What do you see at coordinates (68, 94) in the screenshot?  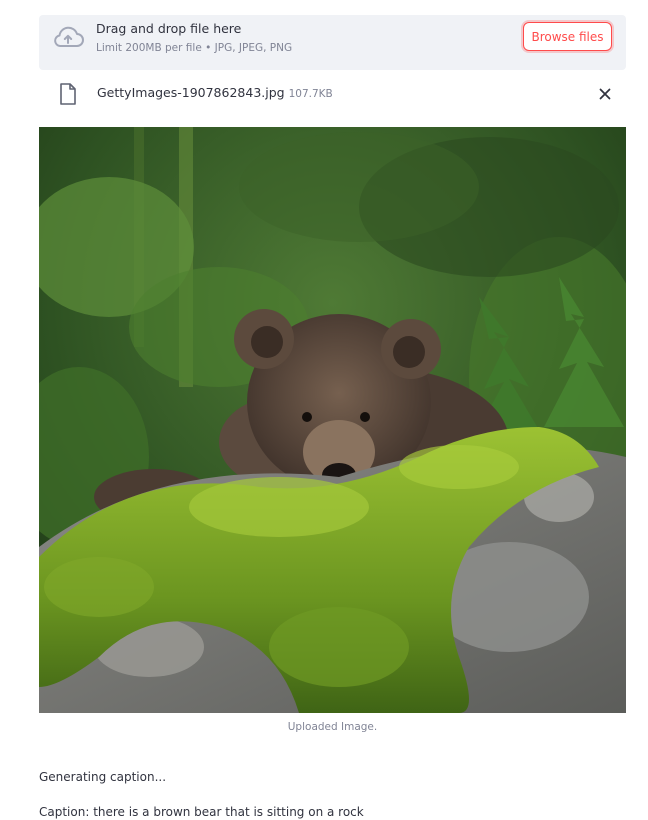 I see `file-icon` at bounding box center [68, 94].